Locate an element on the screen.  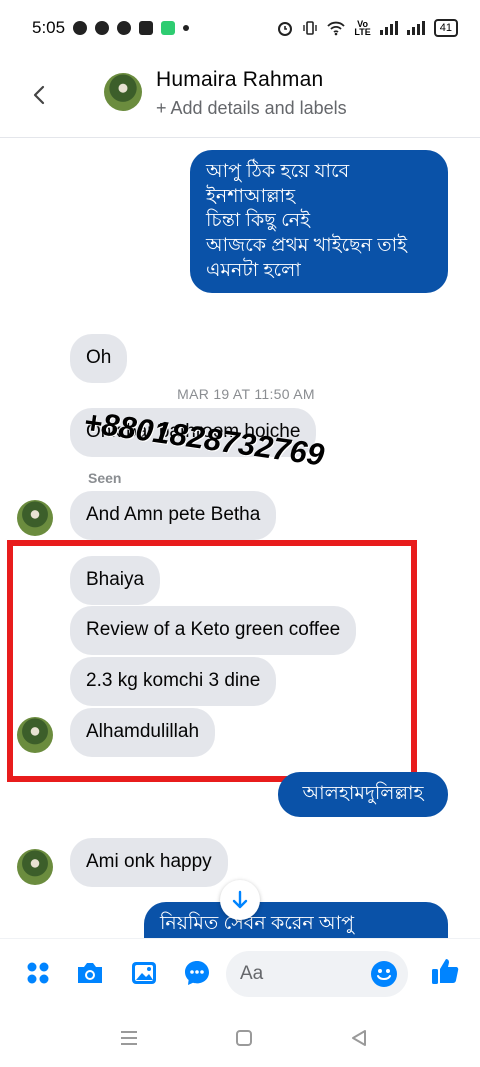
app-notification-icon is located at coordinates (168, 28).